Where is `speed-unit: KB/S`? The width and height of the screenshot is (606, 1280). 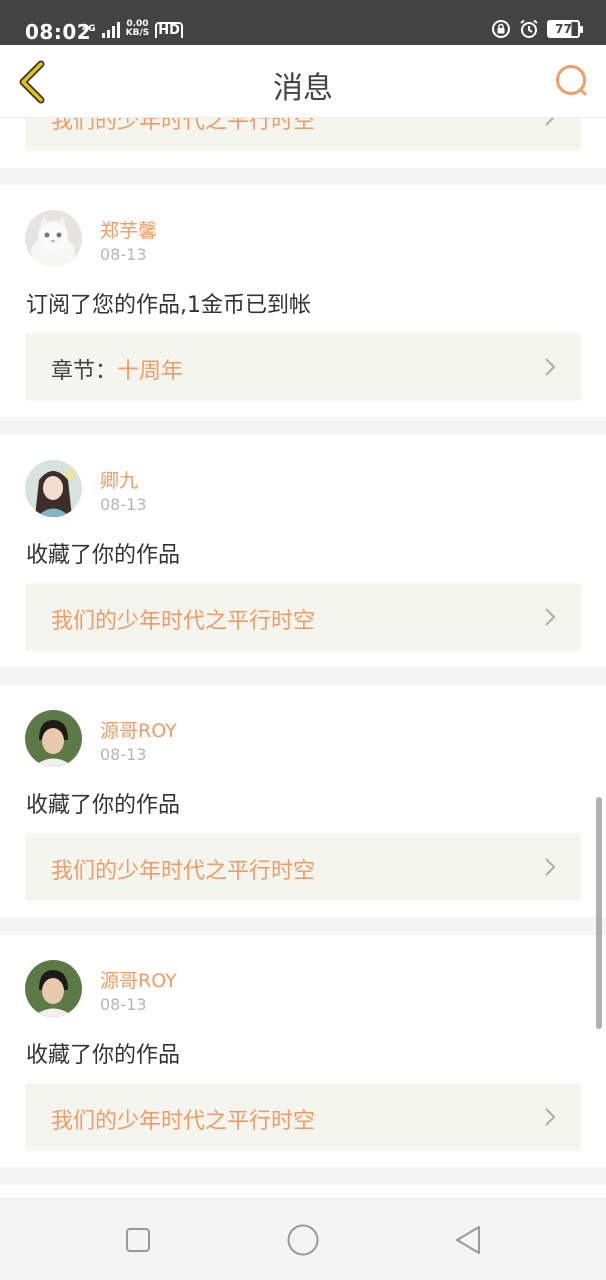 speed-unit: KB/S is located at coordinates (137, 33).